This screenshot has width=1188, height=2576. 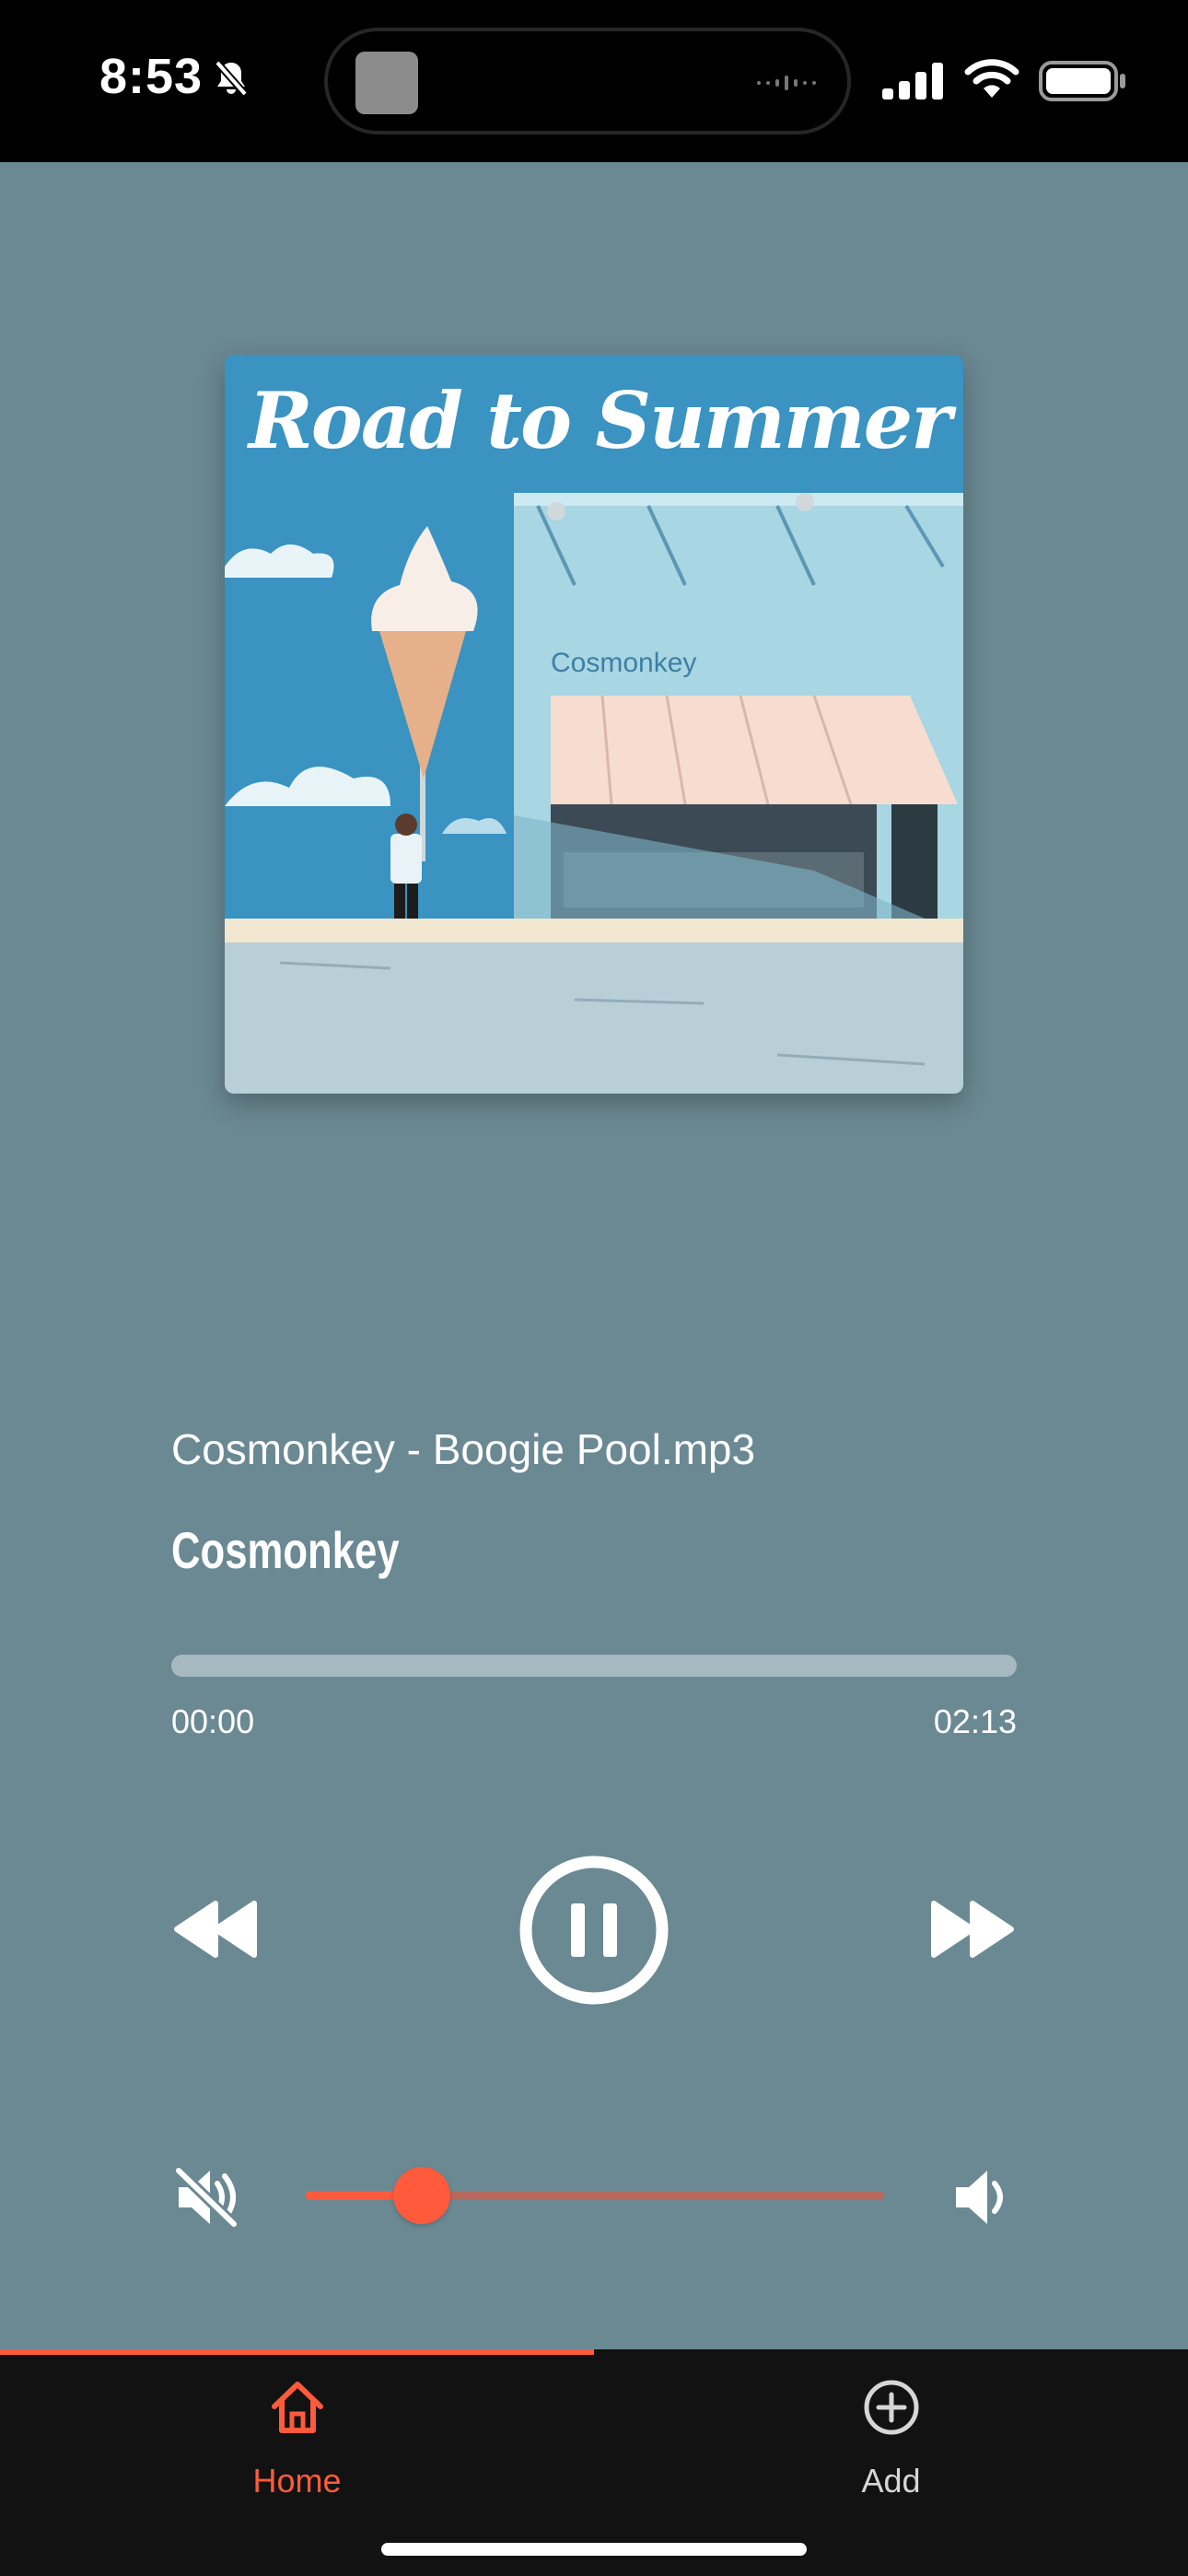 I want to click on wifi-icon, so click(x=992, y=80).